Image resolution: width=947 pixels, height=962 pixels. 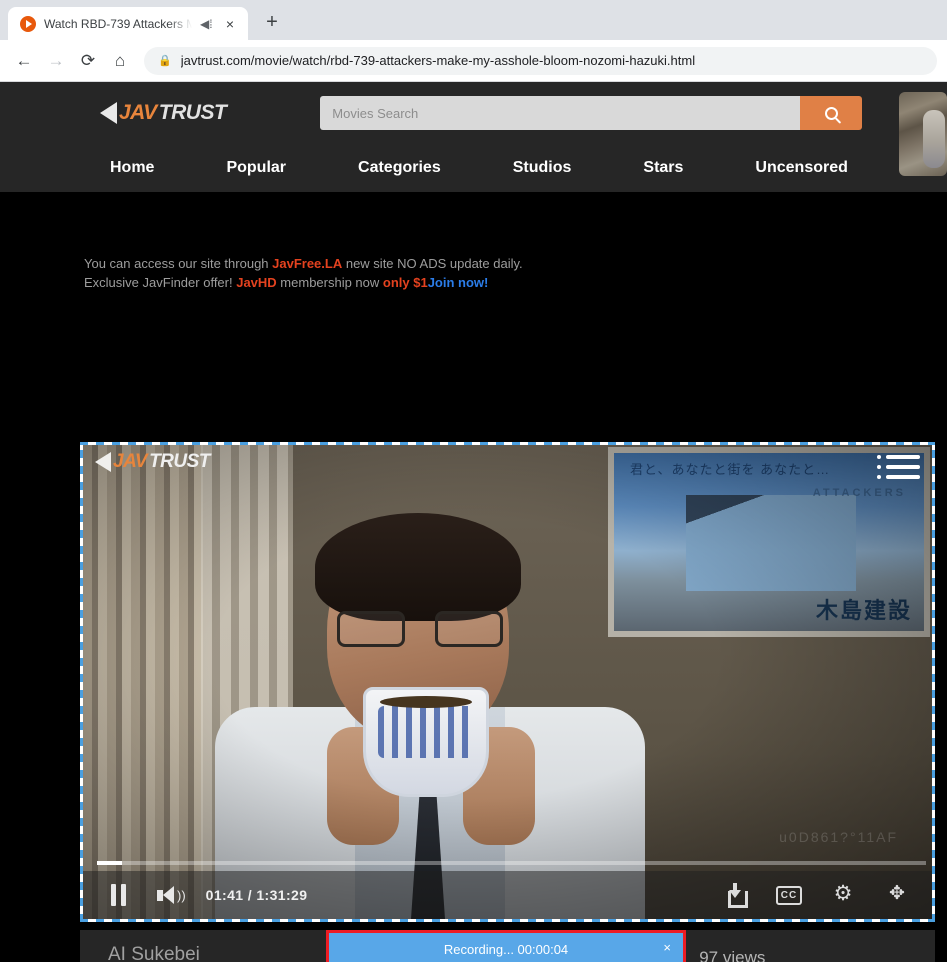 I want to click on promo-link-javhd: JavHD, so click(x=256, y=282).